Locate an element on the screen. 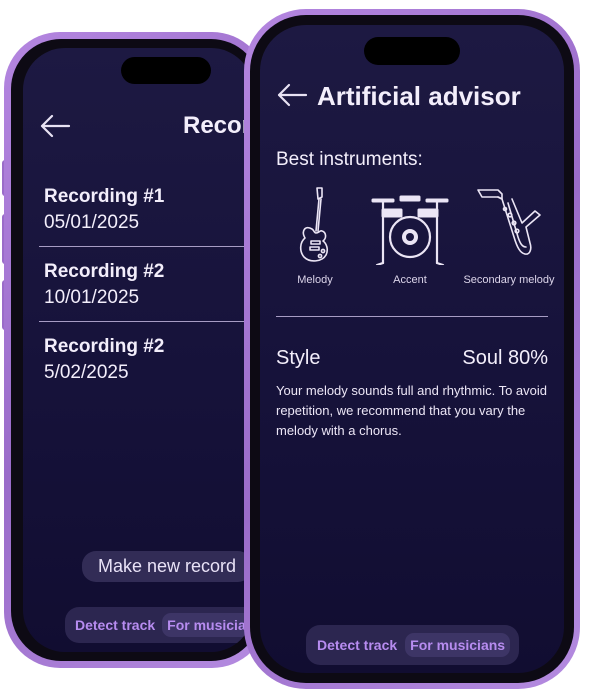 This screenshot has height=700, width=589. section-label: Best instruments: is located at coordinates (349, 159).